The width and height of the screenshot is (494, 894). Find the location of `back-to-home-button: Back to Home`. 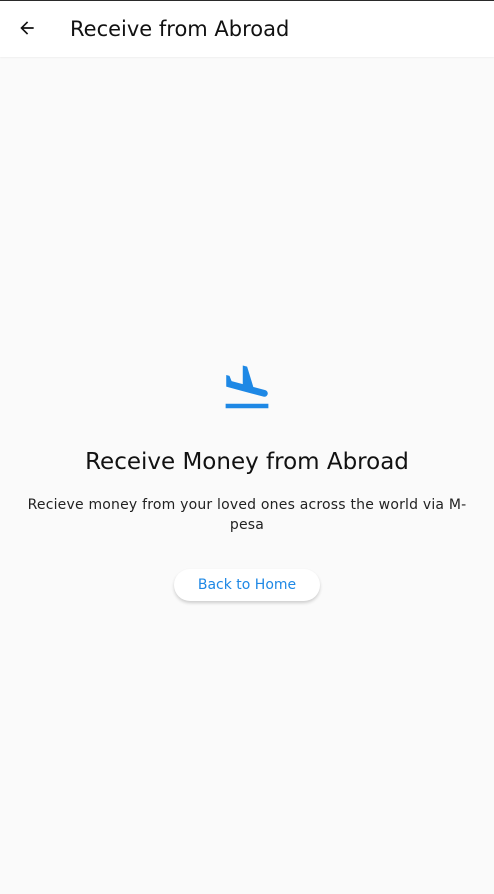

back-to-home-button: Back to Home is located at coordinates (247, 585).